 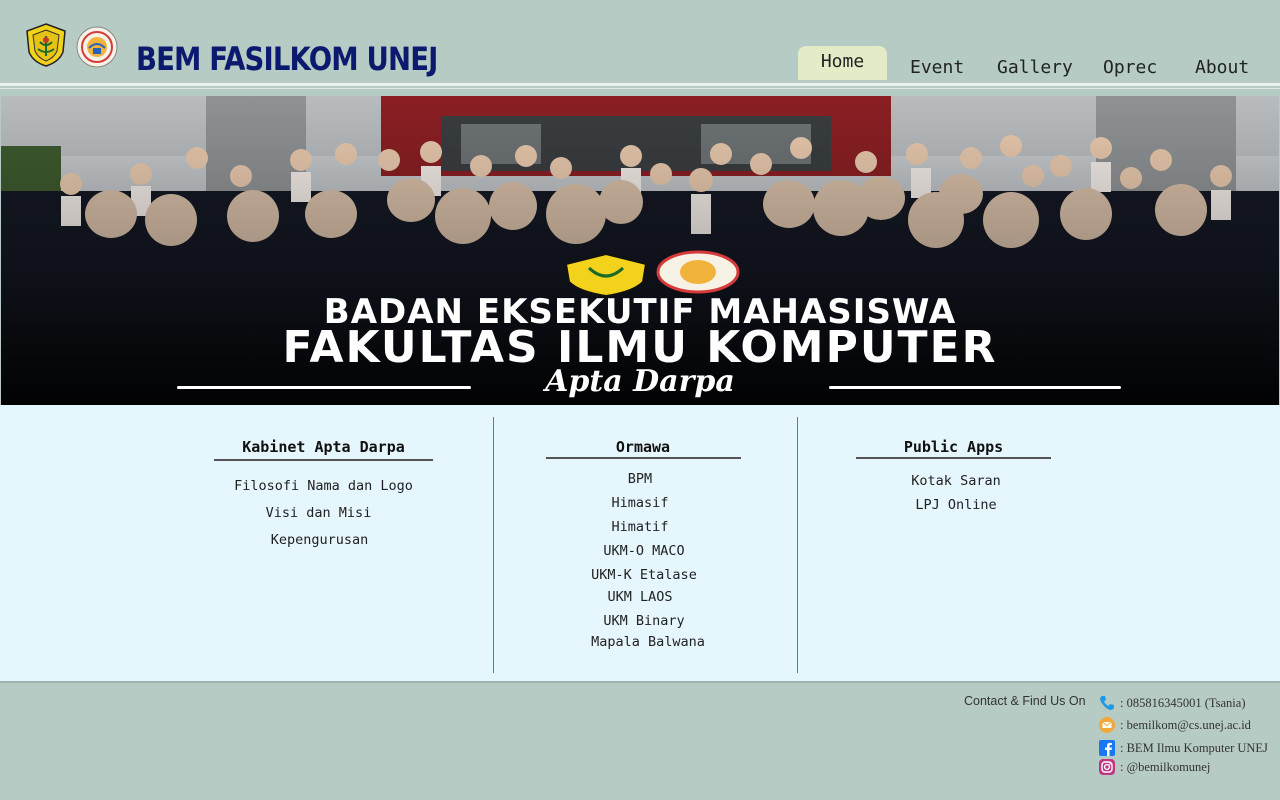 What do you see at coordinates (956, 481) in the screenshot?
I see `link-kotak-saran: Kotak Saran` at bounding box center [956, 481].